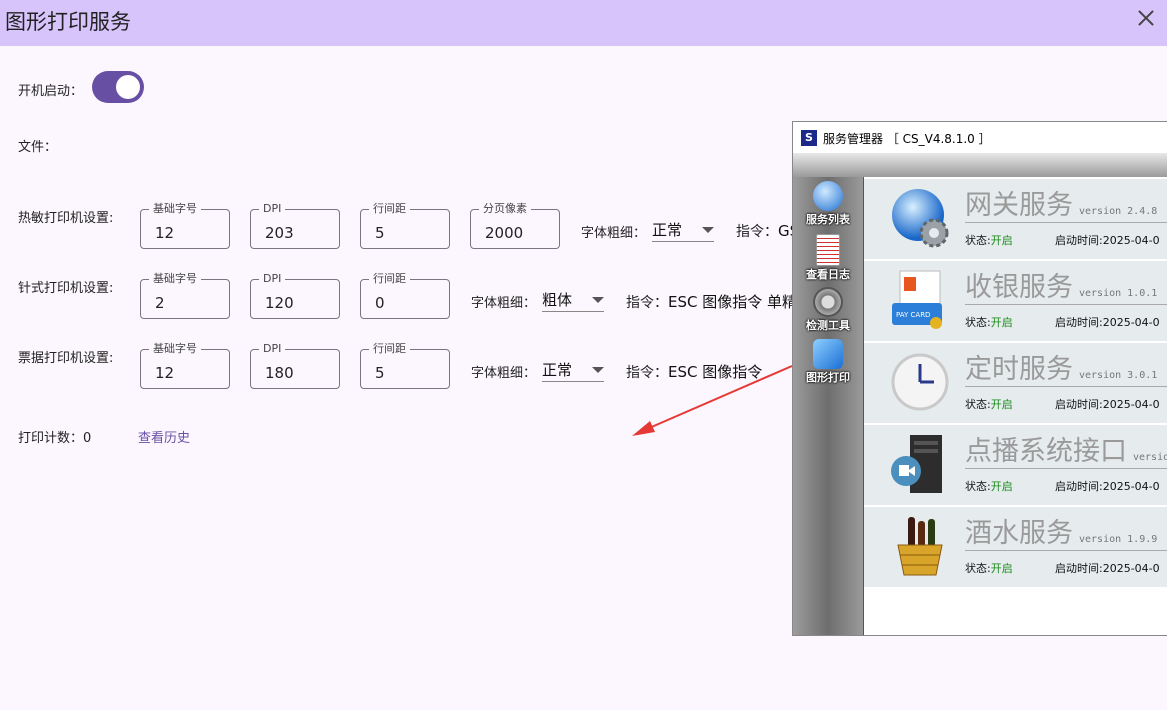 This screenshot has width=1167, height=710. I want to click on arrow-shaft, so click(716, 399).